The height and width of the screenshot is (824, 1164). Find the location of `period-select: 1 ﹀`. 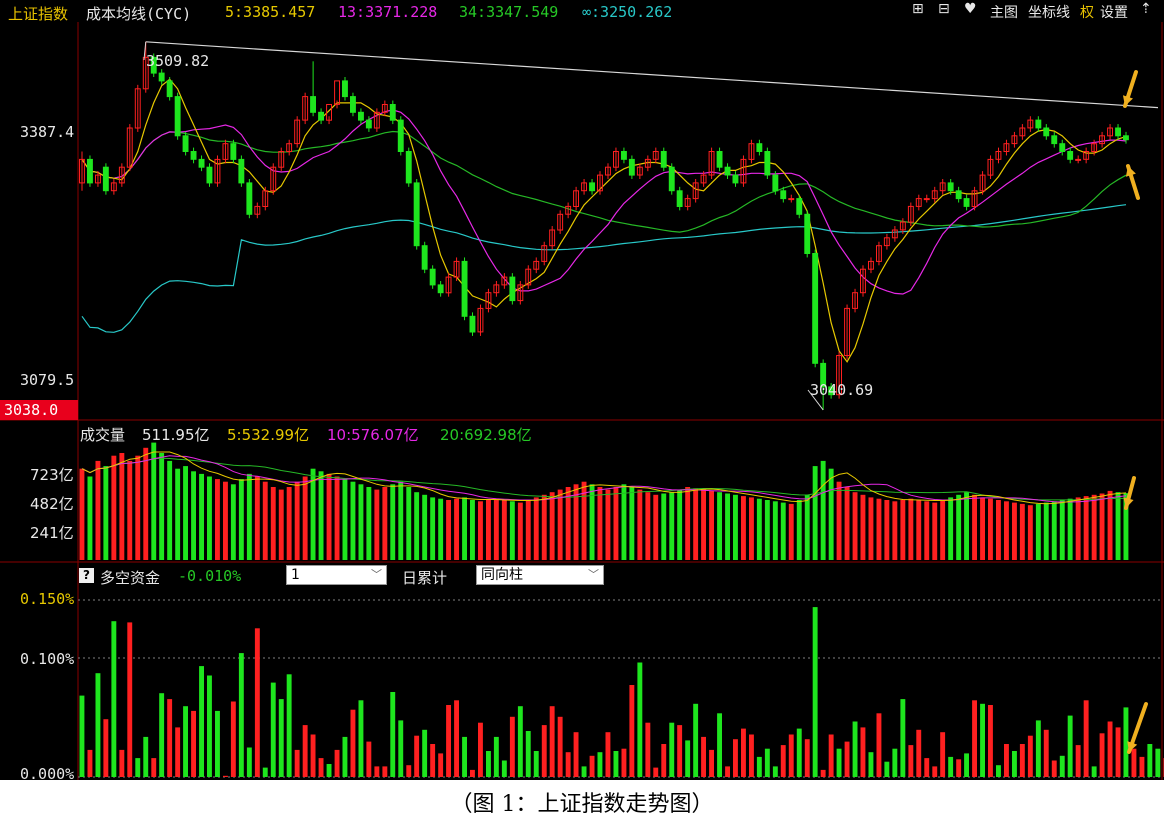

period-select: 1 ﹀ is located at coordinates (336, 575).